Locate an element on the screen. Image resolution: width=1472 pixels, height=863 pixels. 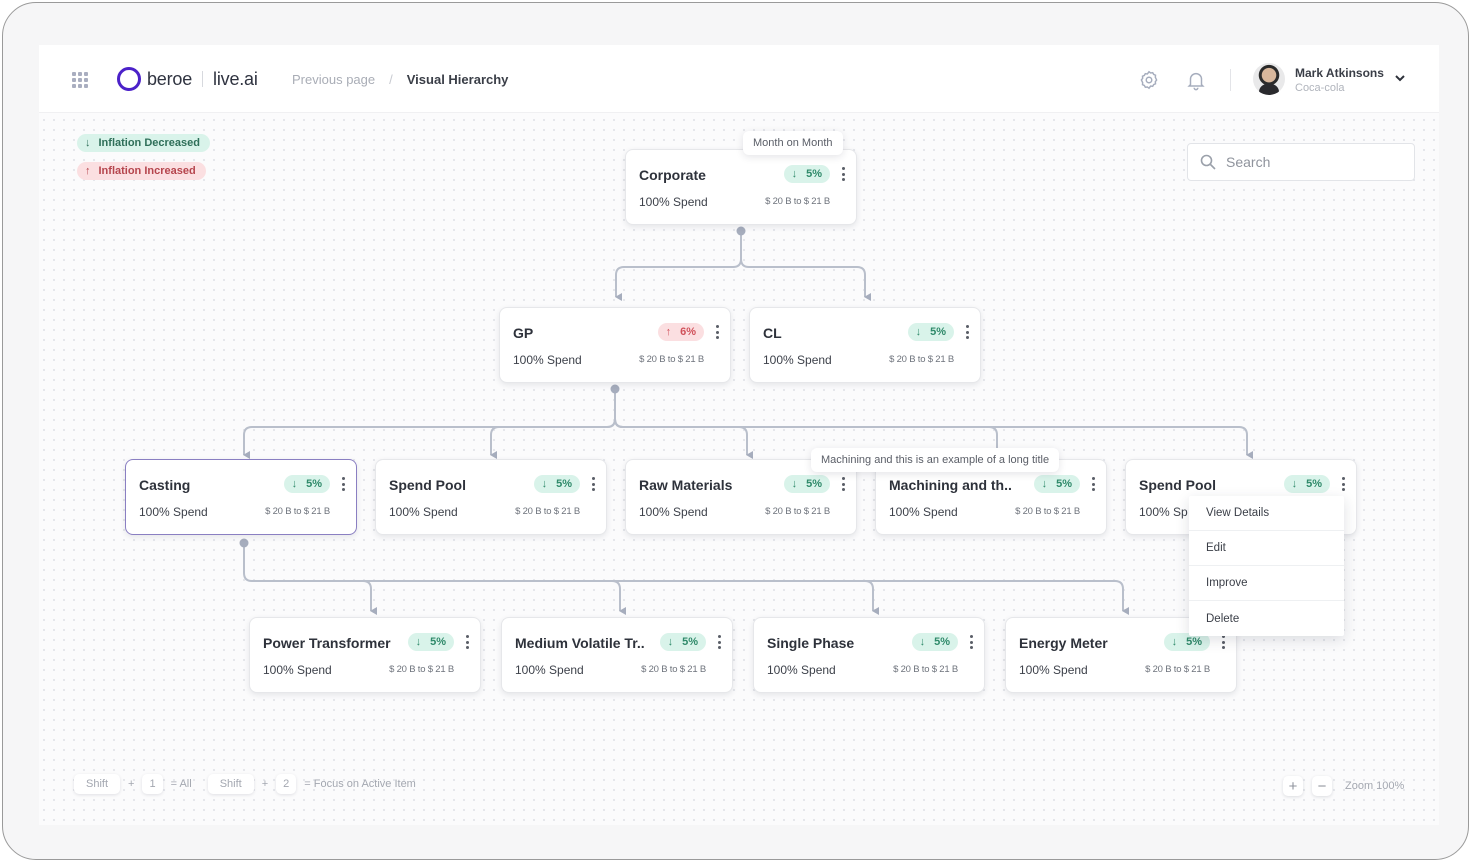
logo-ring-icon is located at coordinates (129, 79).